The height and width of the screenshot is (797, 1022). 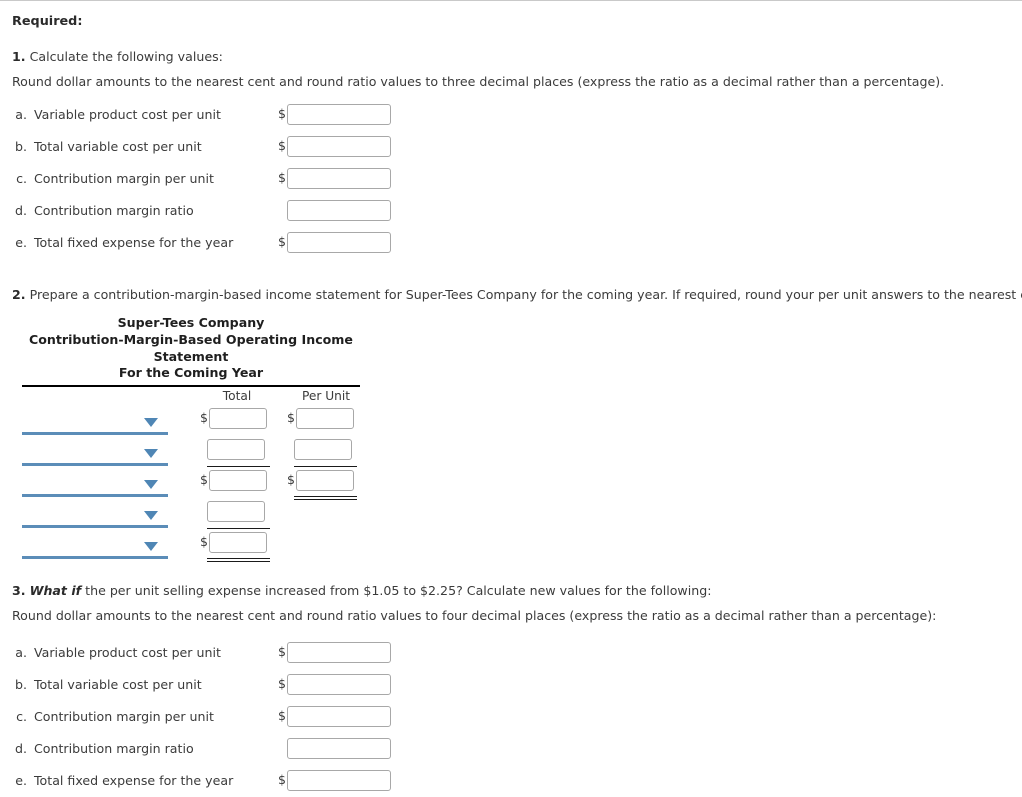 I want to click on statement-perunit-cell-1: $, so click(x=320, y=419).